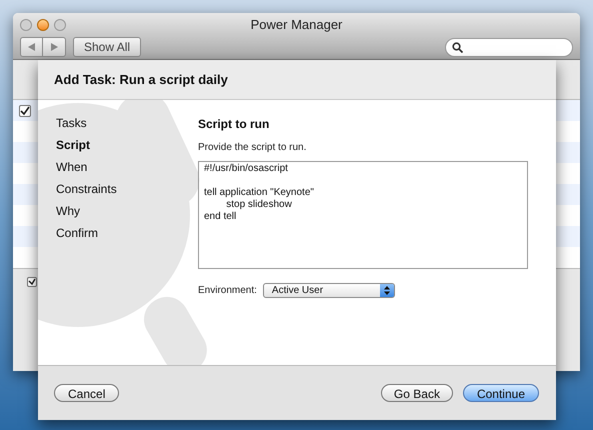  I want to click on back-forward-control, so click(43, 47).